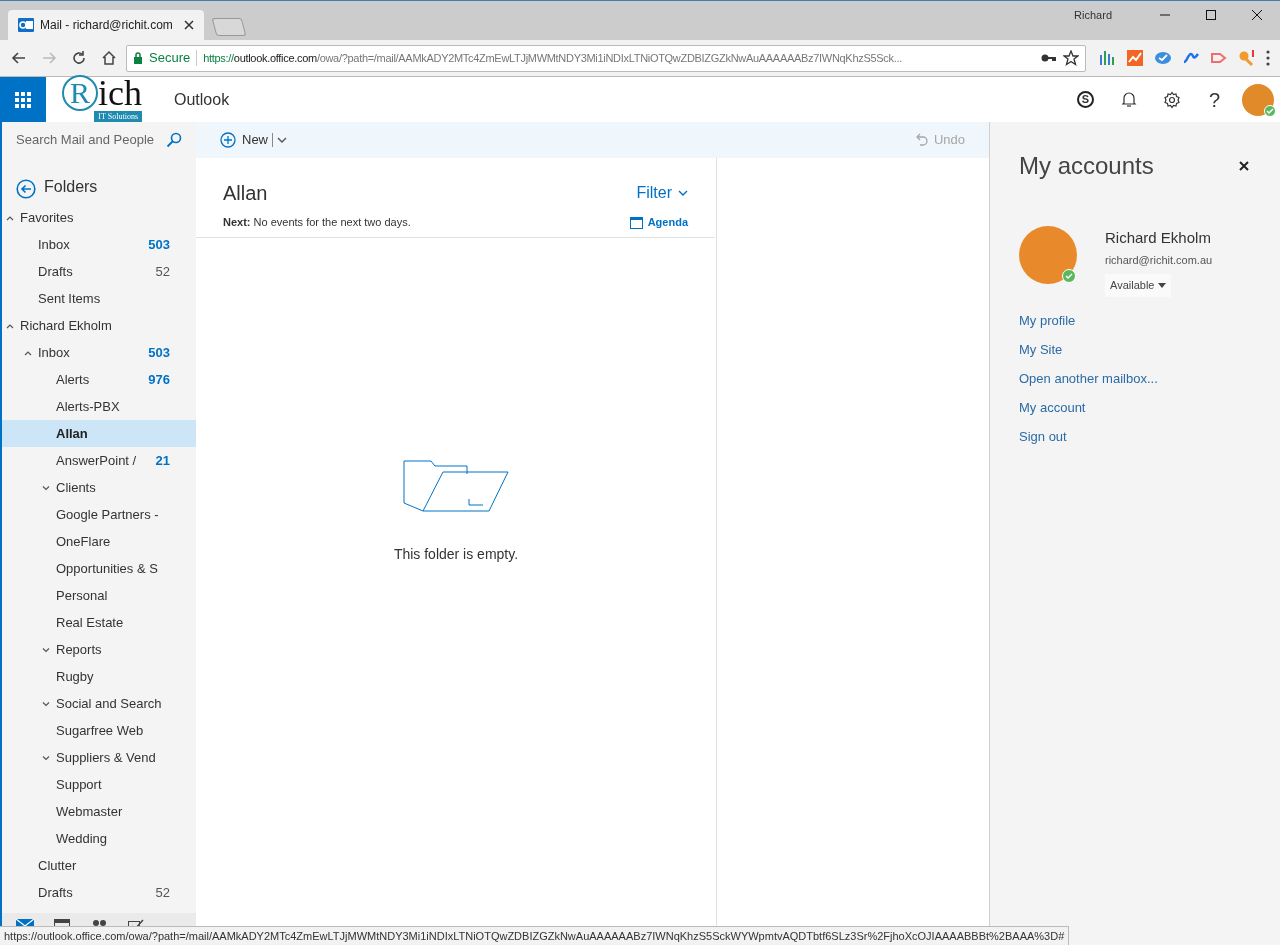  What do you see at coordinates (99, 811) in the screenshot?
I see `folder-item: Webmaster` at bounding box center [99, 811].